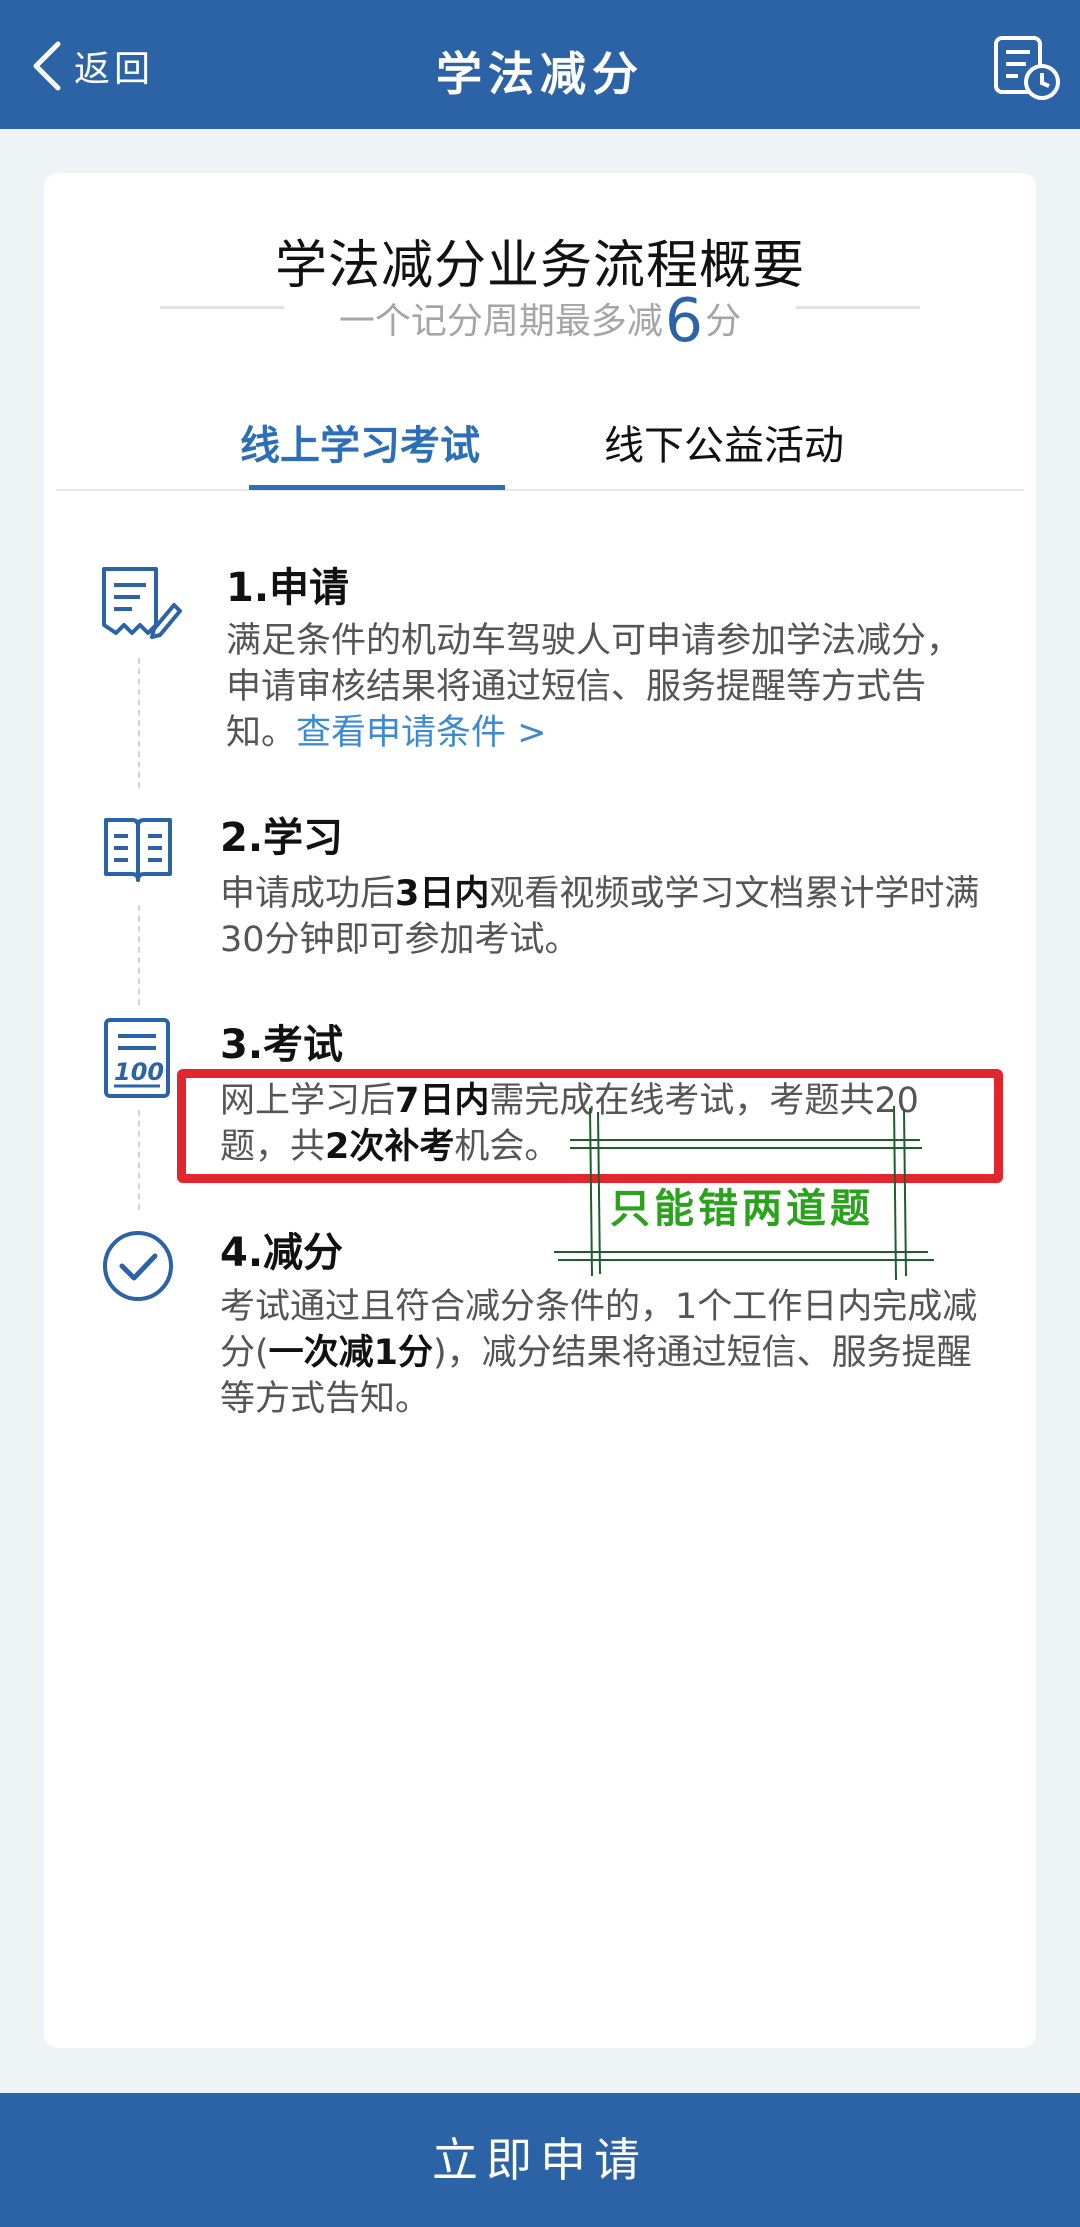  I want to click on step-4-title: 4.减分, so click(282, 1253).